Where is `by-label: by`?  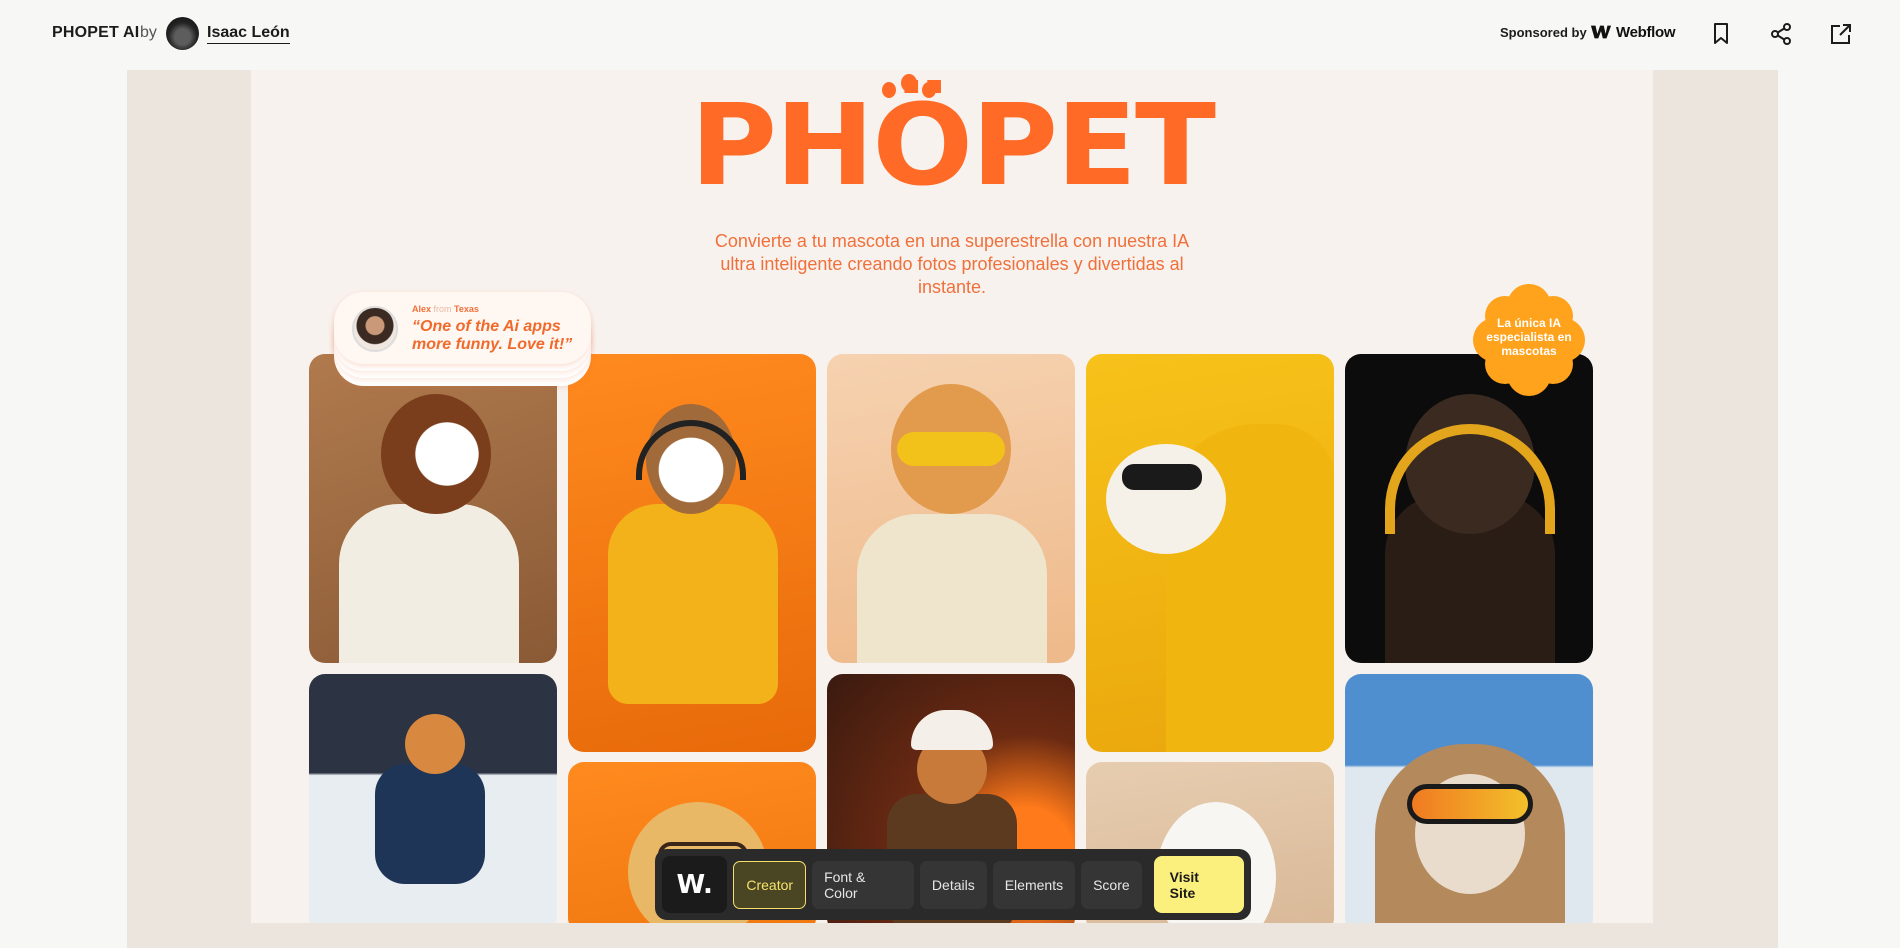 by-label: by is located at coordinates (148, 32).